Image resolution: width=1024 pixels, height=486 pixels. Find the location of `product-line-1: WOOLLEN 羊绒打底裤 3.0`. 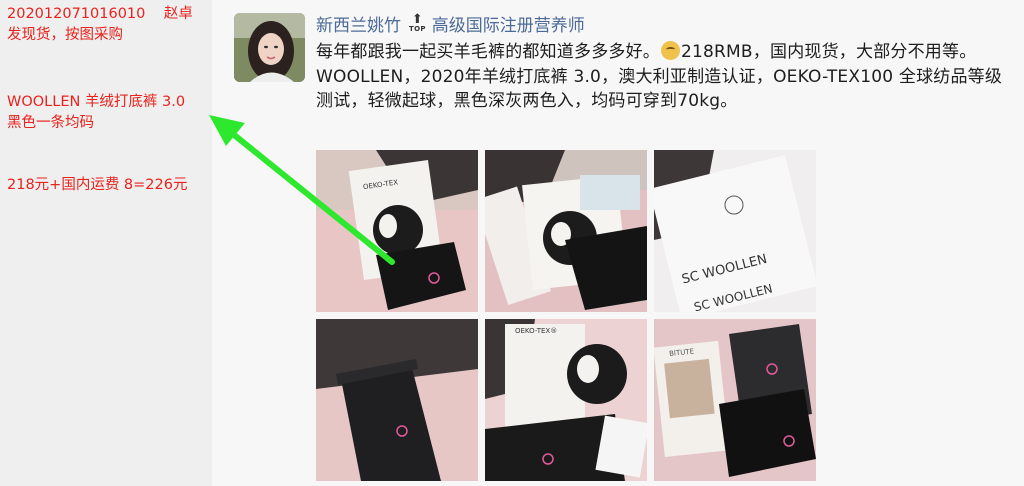

product-line-1: WOOLLEN 羊绒打底裤 3.0 is located at coordinates (96, 102).